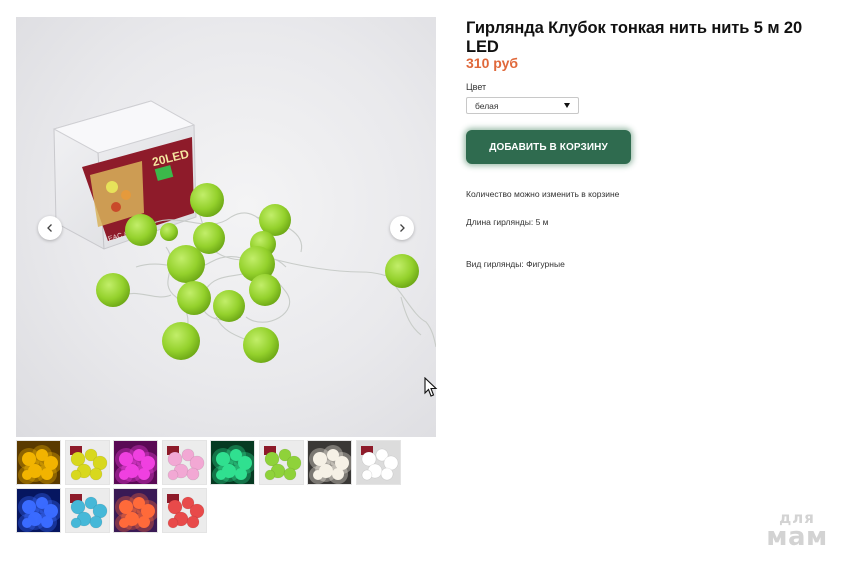 The width and height of the screenshot is (847, 564). I want to click on color-select-value: белая, so click(487, 106).